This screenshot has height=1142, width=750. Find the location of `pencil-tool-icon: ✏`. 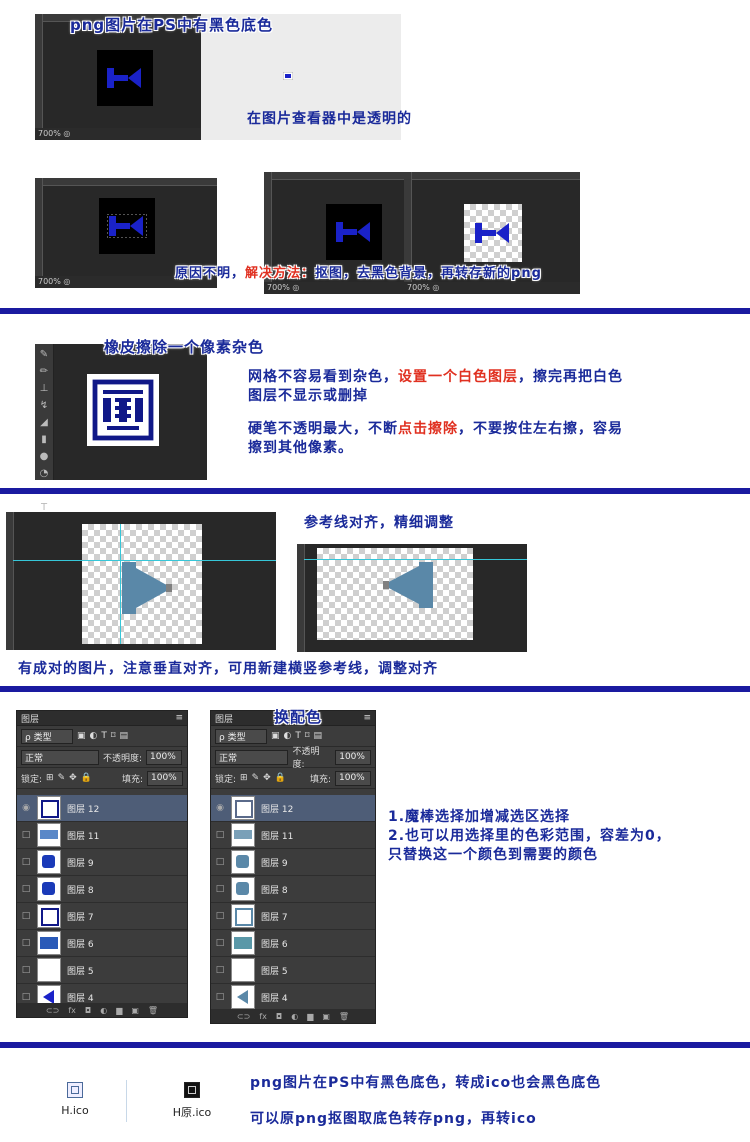

pencil-tool-icon: ✏ is located at coordinates (44, 371).